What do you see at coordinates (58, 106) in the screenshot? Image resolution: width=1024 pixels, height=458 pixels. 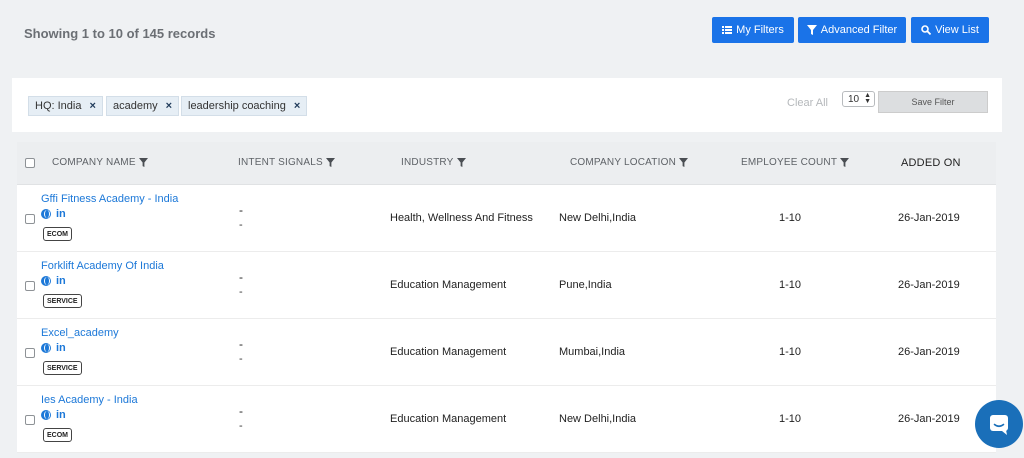 I see `filter-chip-label: HQ: India` at bounding box center [58, 106].